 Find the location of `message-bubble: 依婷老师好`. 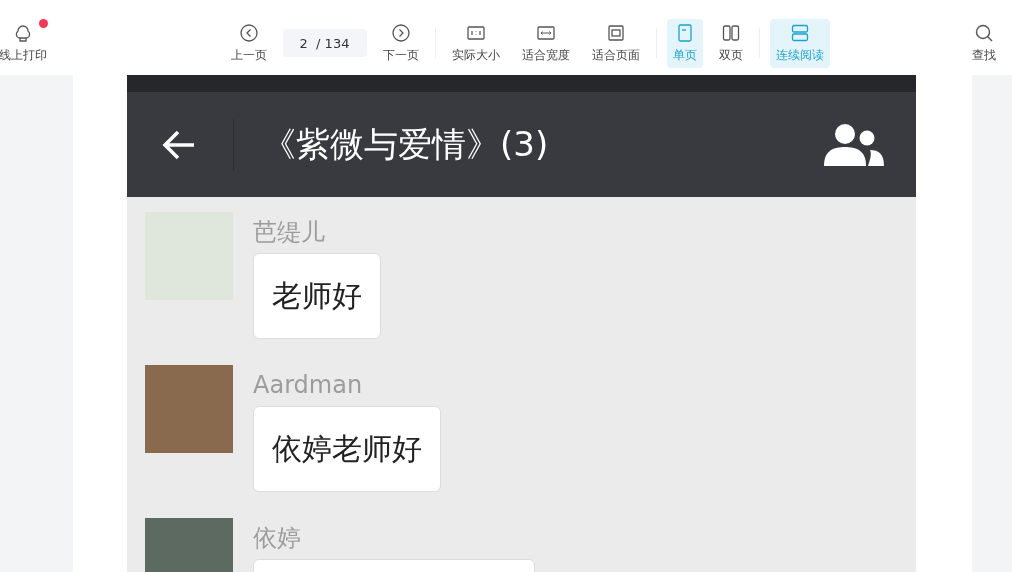

message-bubble: 依婷老师好 is located at coordinates (347, 449).